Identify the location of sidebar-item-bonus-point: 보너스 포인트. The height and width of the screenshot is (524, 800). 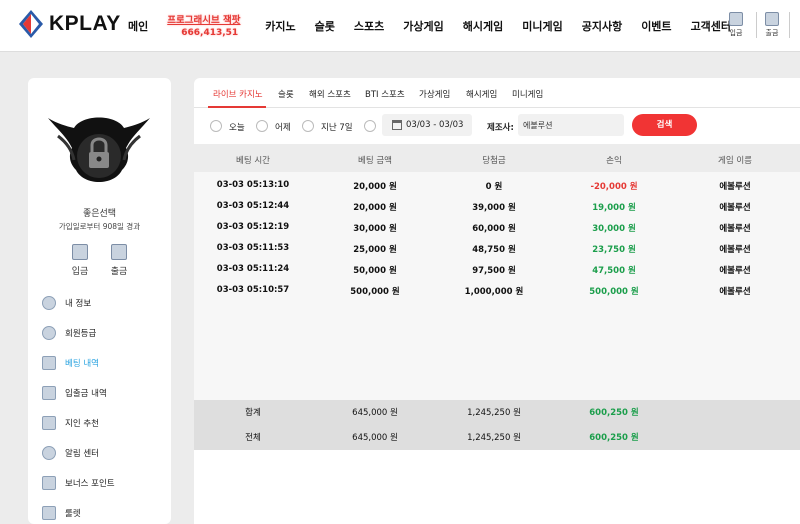
(78, 483).